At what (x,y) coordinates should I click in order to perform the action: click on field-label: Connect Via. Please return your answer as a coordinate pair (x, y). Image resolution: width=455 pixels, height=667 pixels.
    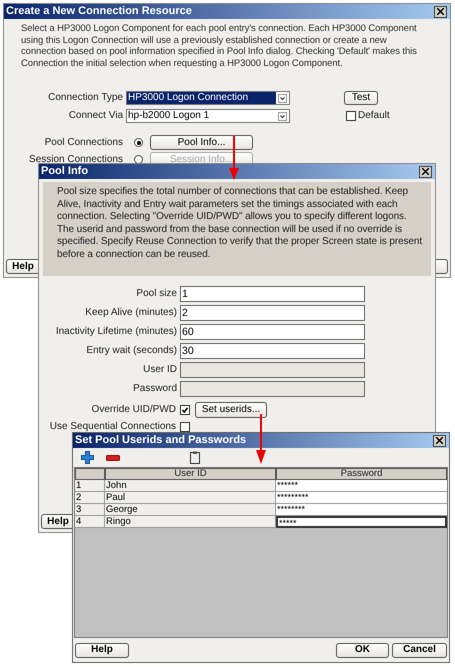
    Looking at the image, I should click on (96, 116).